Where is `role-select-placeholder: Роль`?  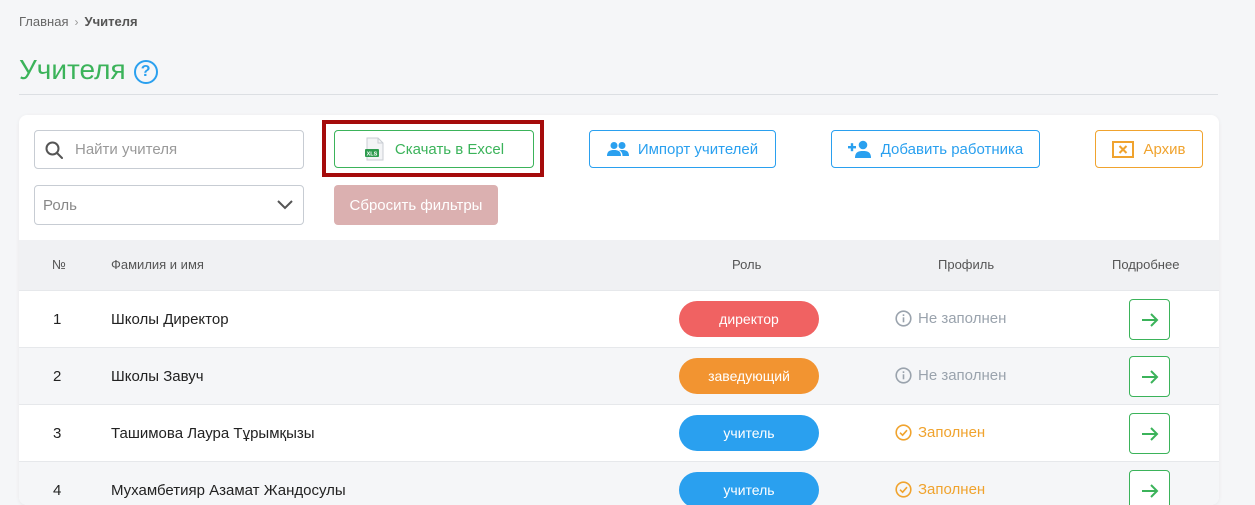
role-select-placeholder: Роль is located at coordinates (60, 205).